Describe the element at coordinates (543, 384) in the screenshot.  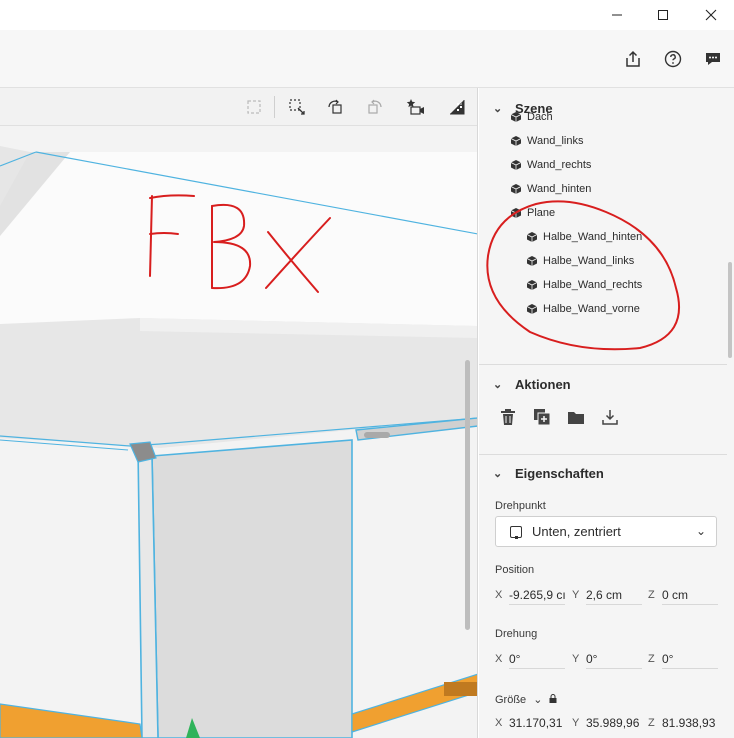
I see `actions-title: Aktionen` at that location.